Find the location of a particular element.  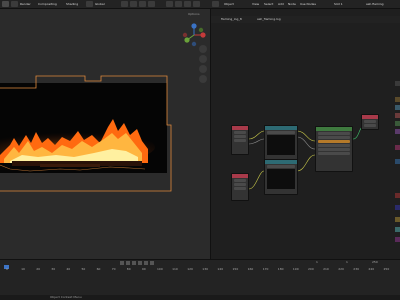

falloff-icon is located at coordinates (151, 4).